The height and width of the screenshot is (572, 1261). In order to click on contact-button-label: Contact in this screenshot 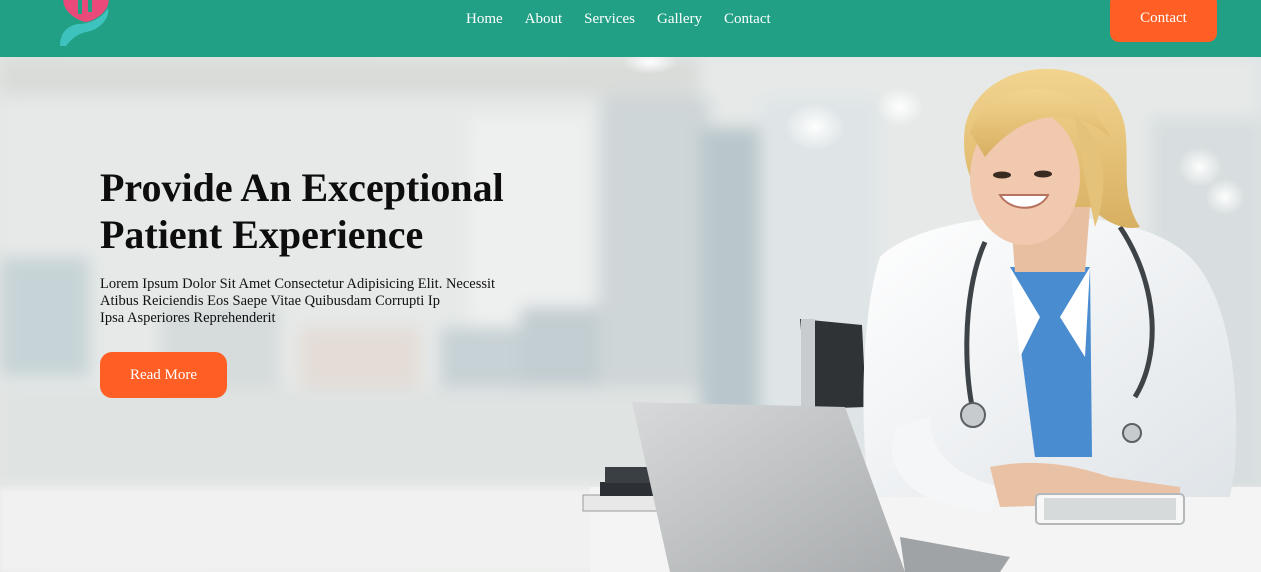, I will do `click(1163, 18)`.